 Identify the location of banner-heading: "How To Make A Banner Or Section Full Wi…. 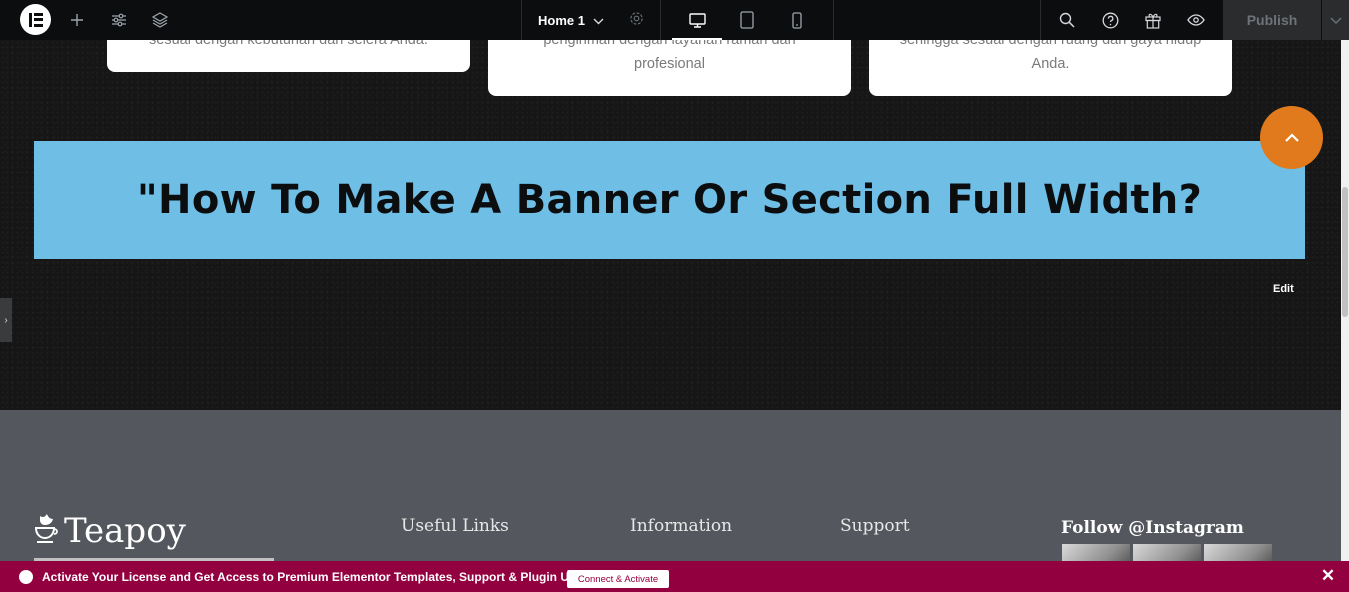
(669, 200).